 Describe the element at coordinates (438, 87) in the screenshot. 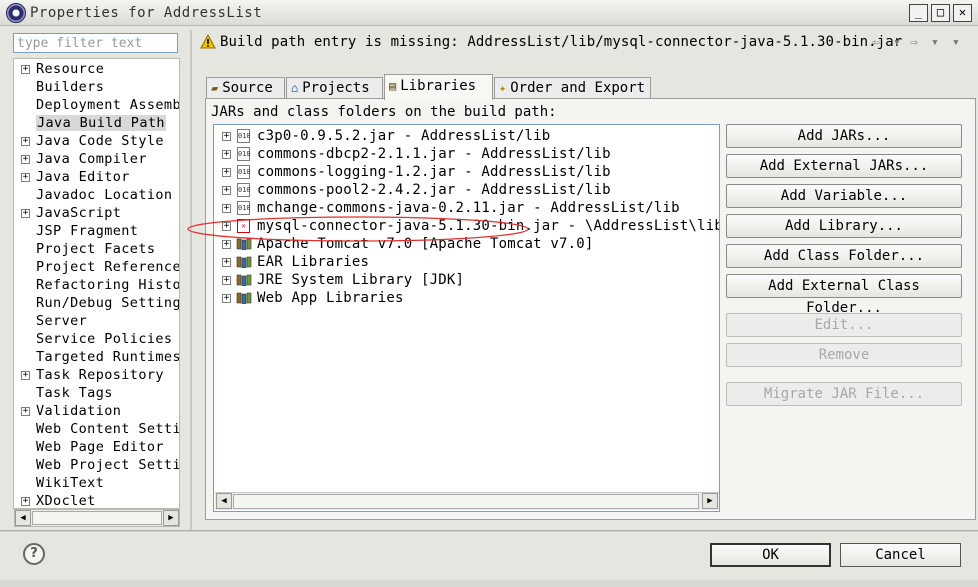

I see `tab-libraries: ▤ Libraries` at that location.